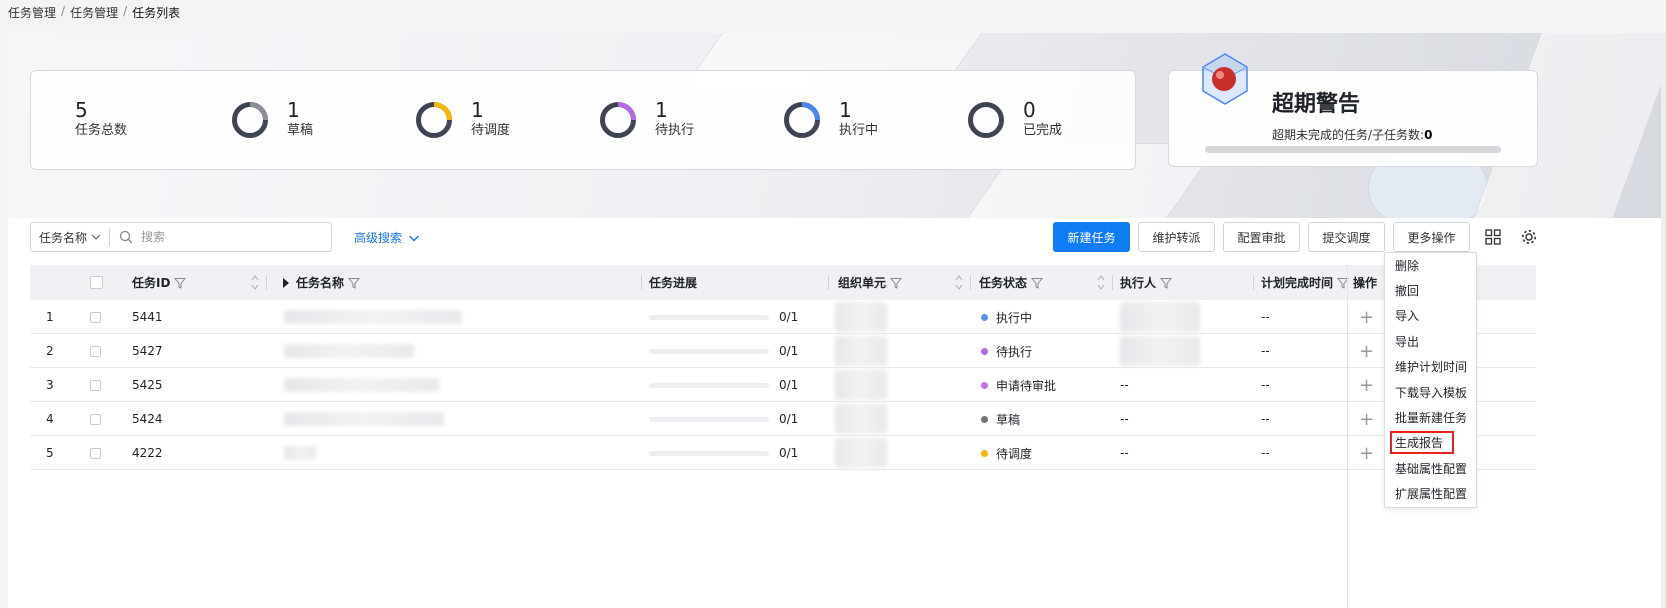  I want to click on task-status: 待执行, so click(1014, 351).